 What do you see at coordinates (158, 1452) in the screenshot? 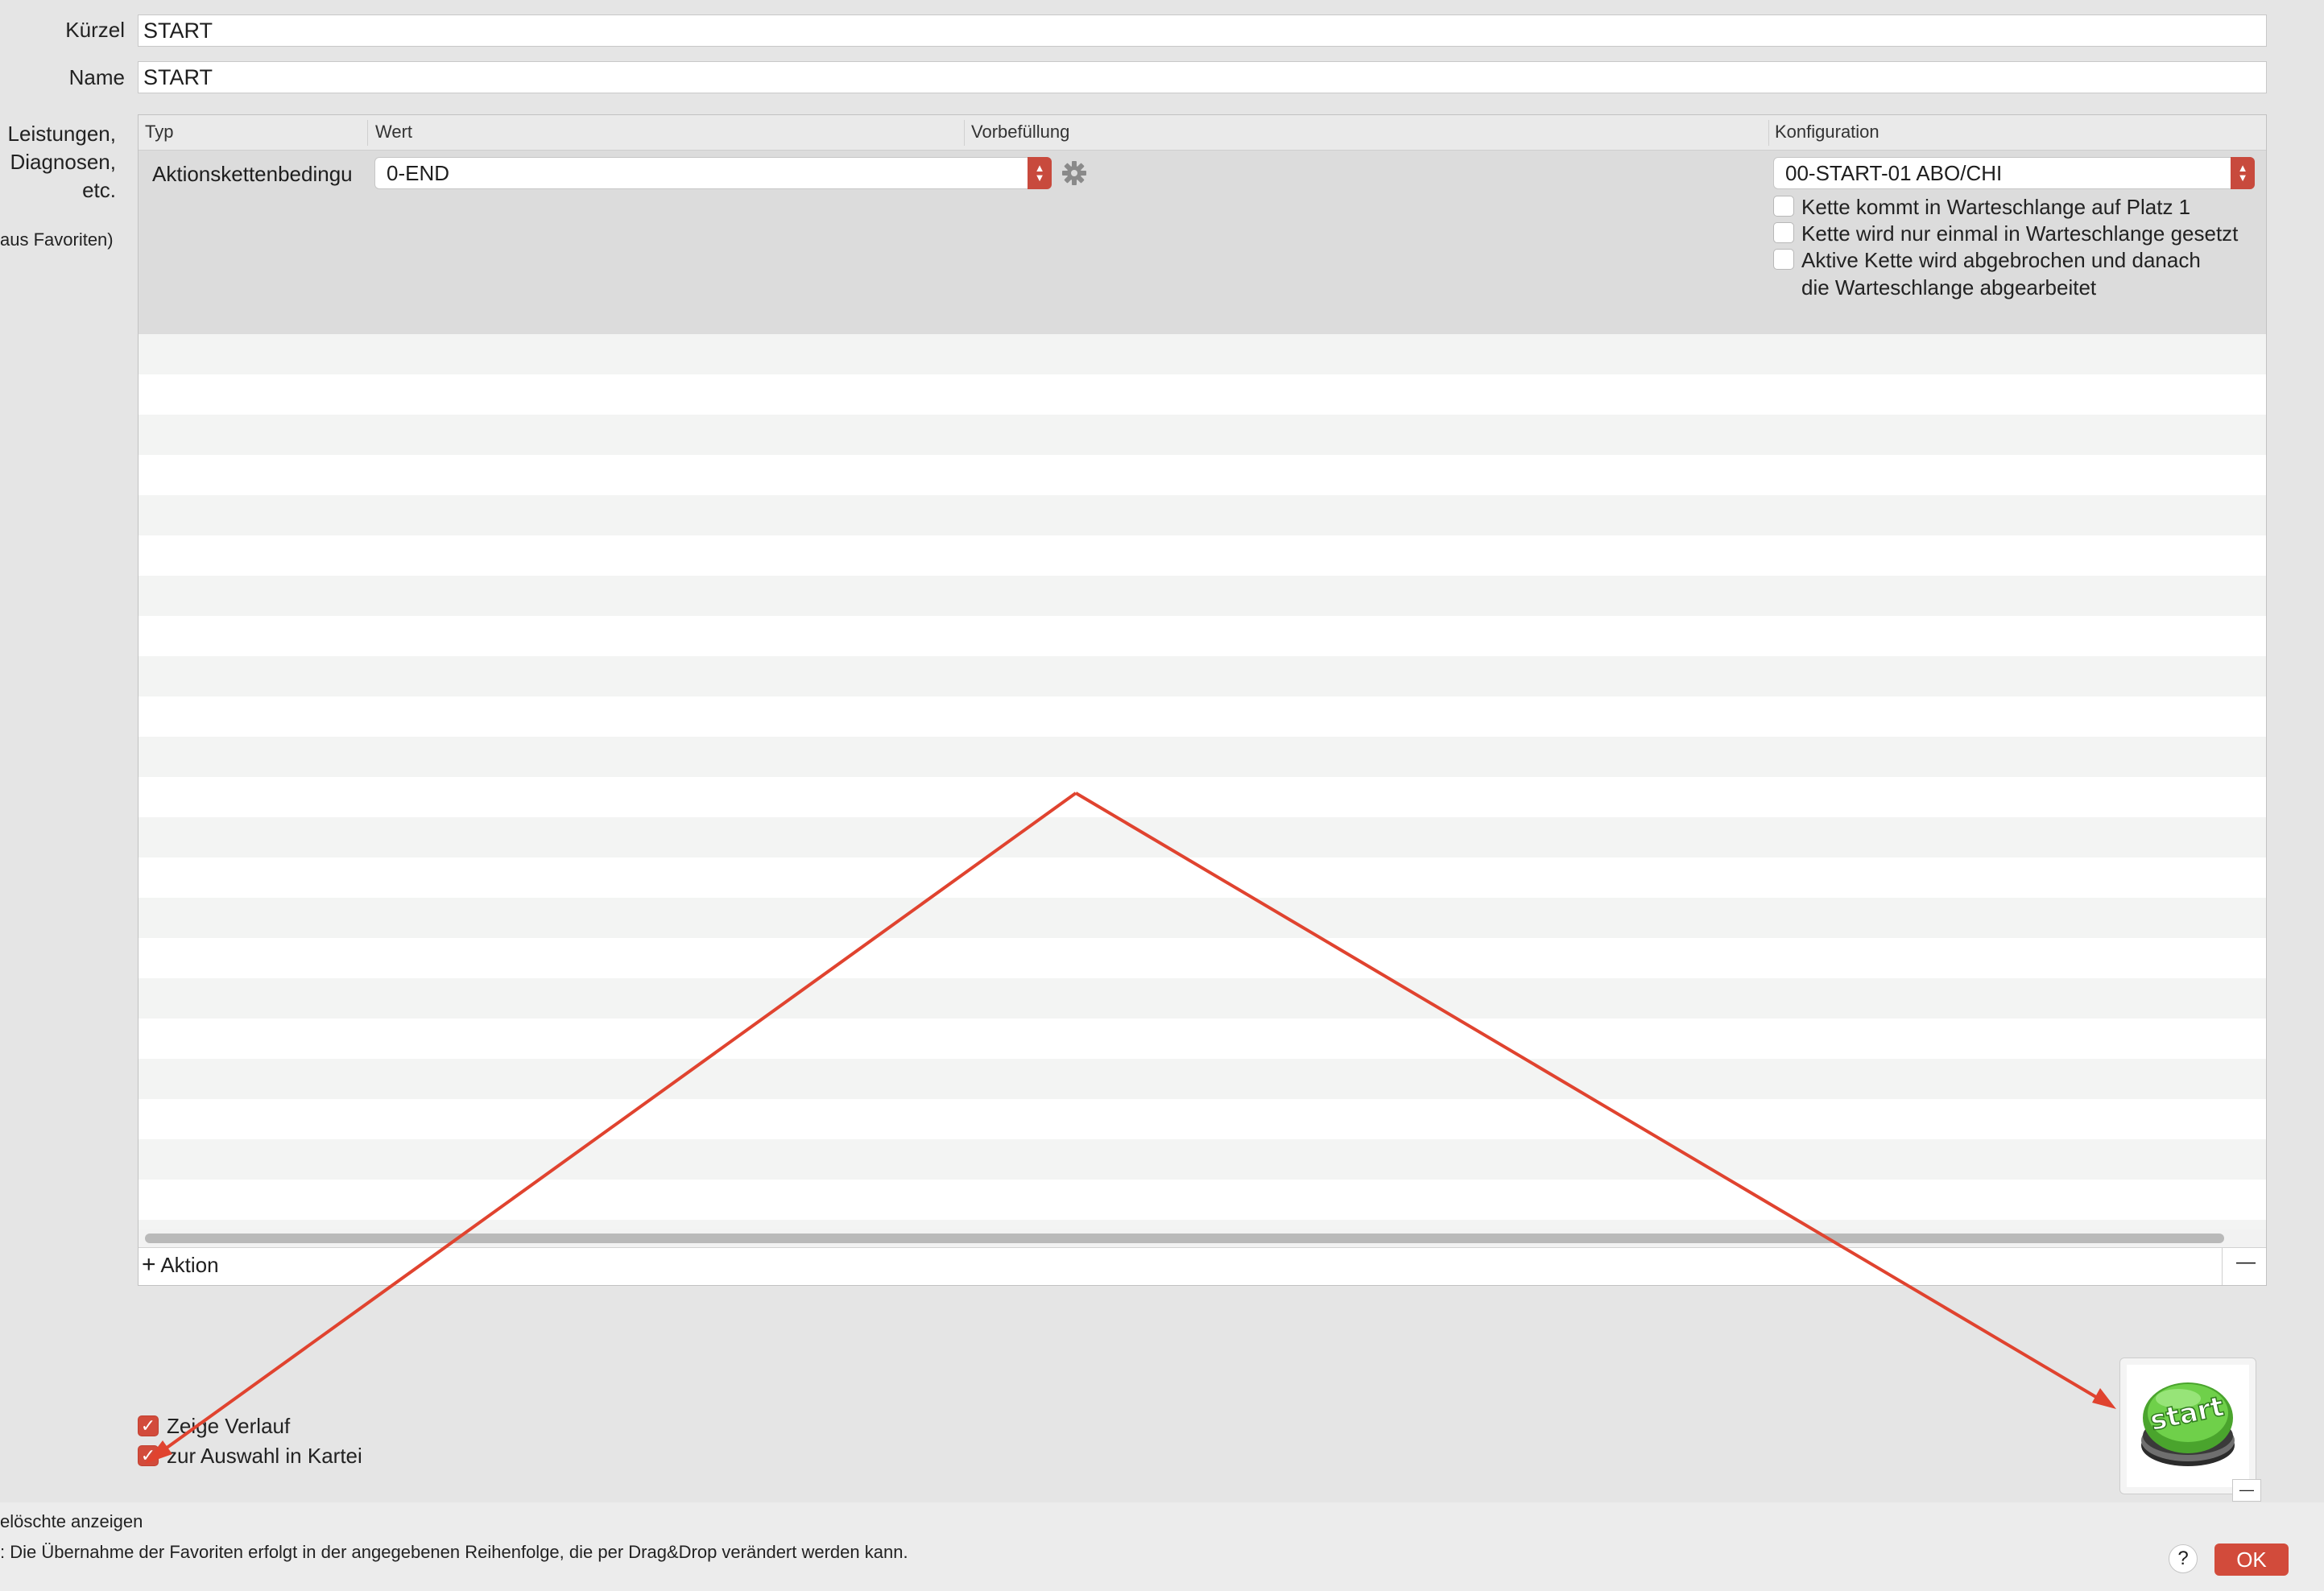
I see `arrow-head-checkbox` at bounding box center [158, 1452].